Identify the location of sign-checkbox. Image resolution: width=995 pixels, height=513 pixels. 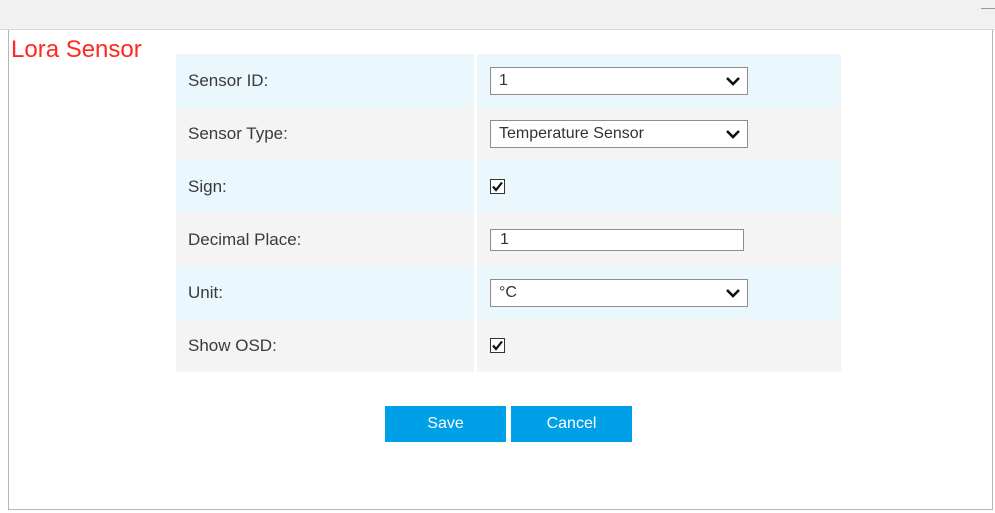
(497, 186).